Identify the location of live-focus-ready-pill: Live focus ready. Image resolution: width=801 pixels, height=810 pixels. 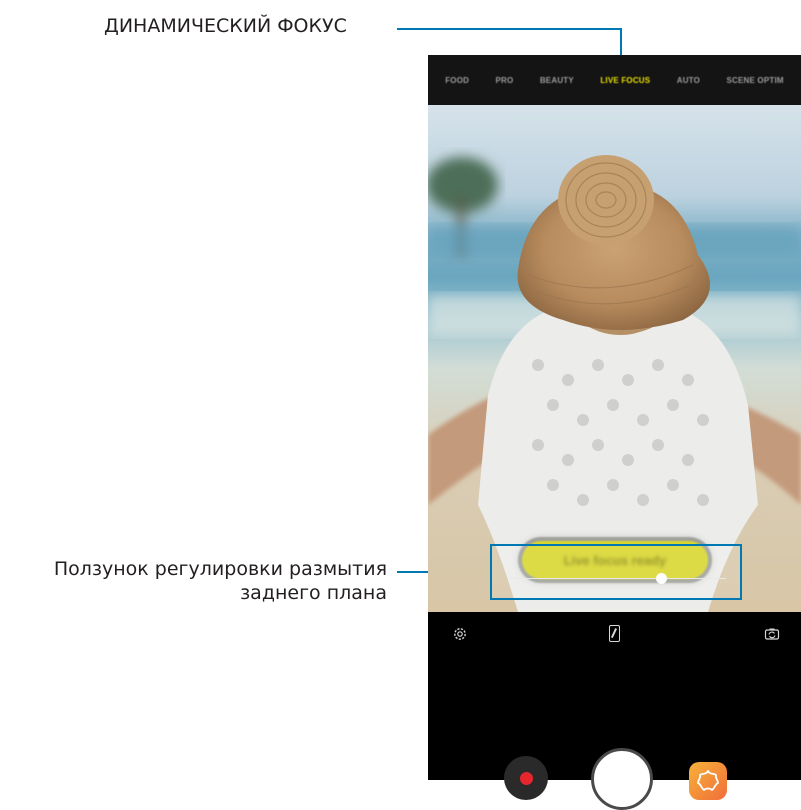
(615, 560).